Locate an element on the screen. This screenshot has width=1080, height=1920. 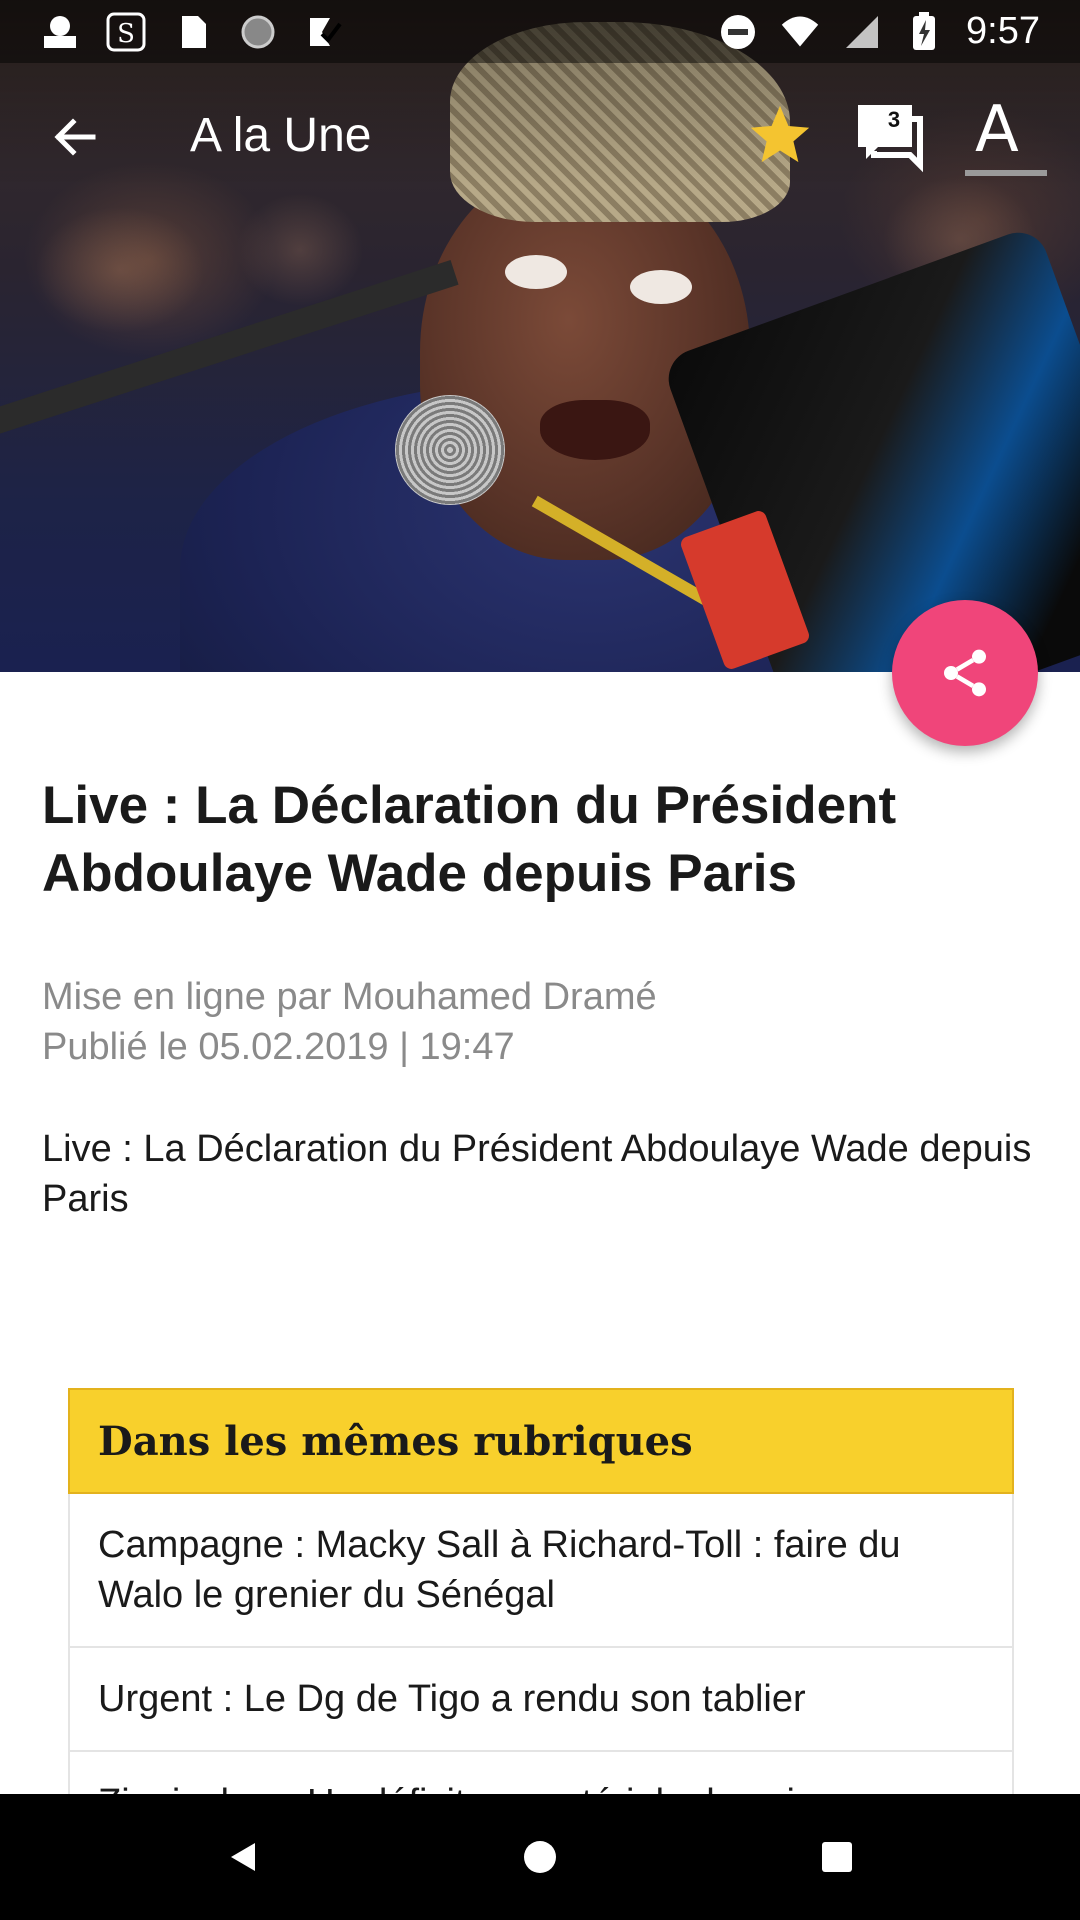
share-button is located at coordinates (965, 673).